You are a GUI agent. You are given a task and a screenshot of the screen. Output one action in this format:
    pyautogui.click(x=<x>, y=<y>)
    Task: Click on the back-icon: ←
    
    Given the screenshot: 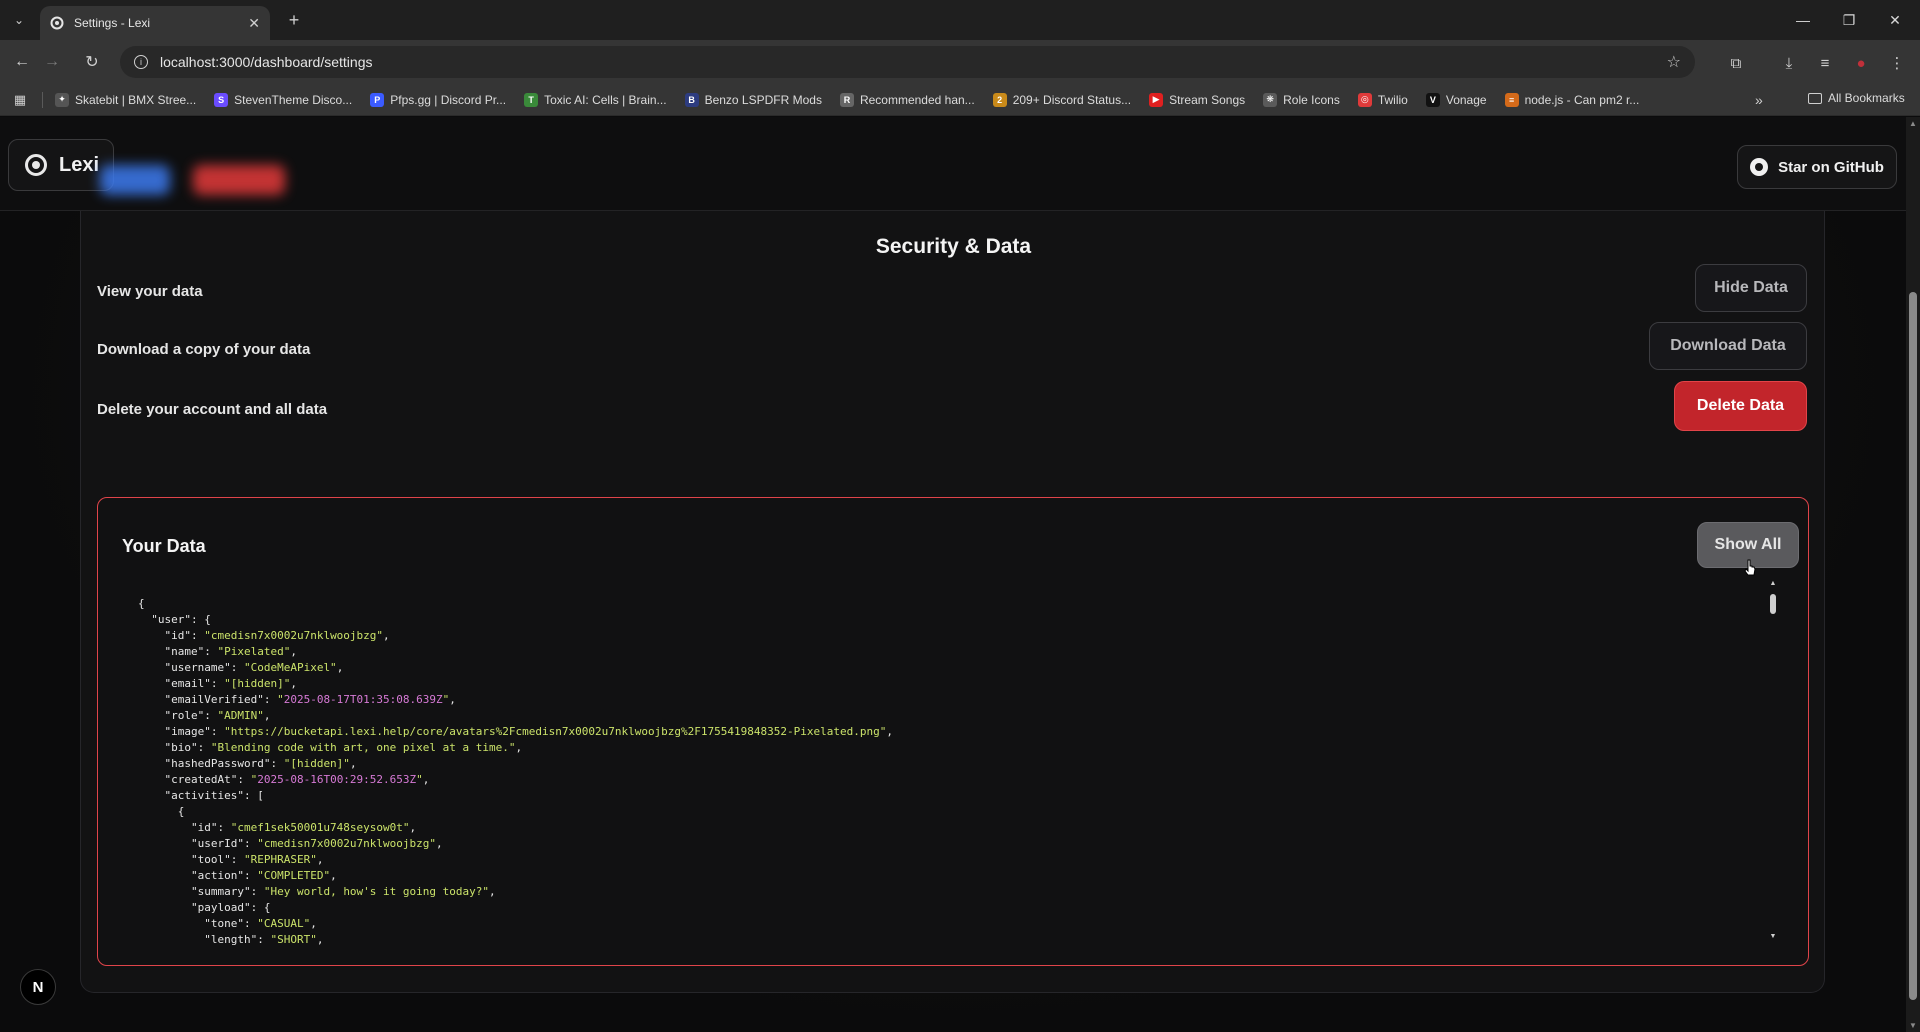 What is the action you would take?
    pyautogui.click(x=22, y=62)
    